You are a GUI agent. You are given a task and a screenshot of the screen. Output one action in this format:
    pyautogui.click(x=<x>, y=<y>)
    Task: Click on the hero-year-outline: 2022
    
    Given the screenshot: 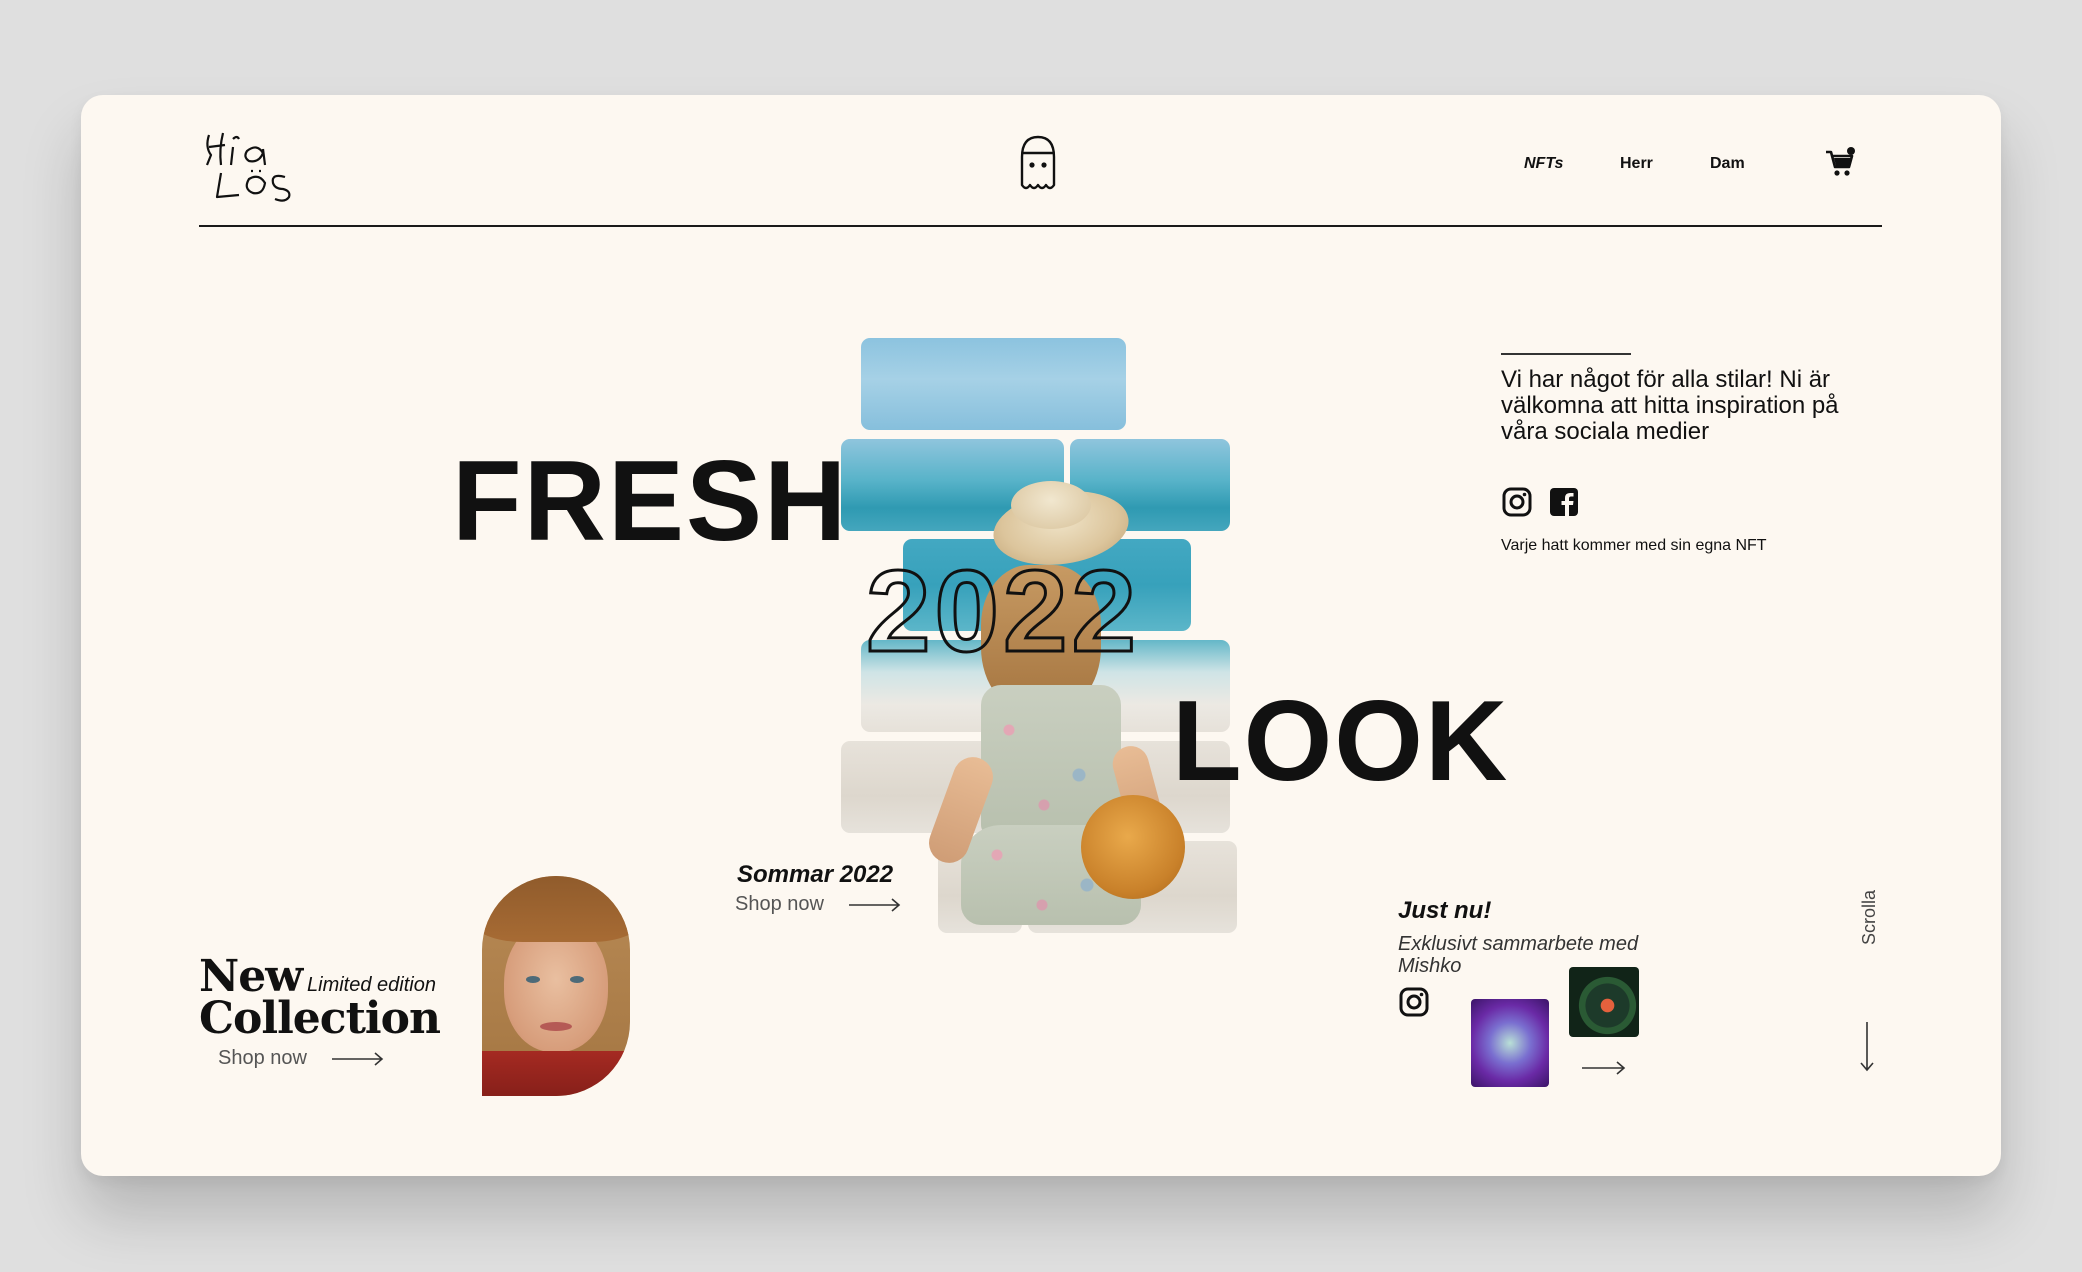 What is the action you would take?
    pyautogui.click(x=1002, y=611)
    